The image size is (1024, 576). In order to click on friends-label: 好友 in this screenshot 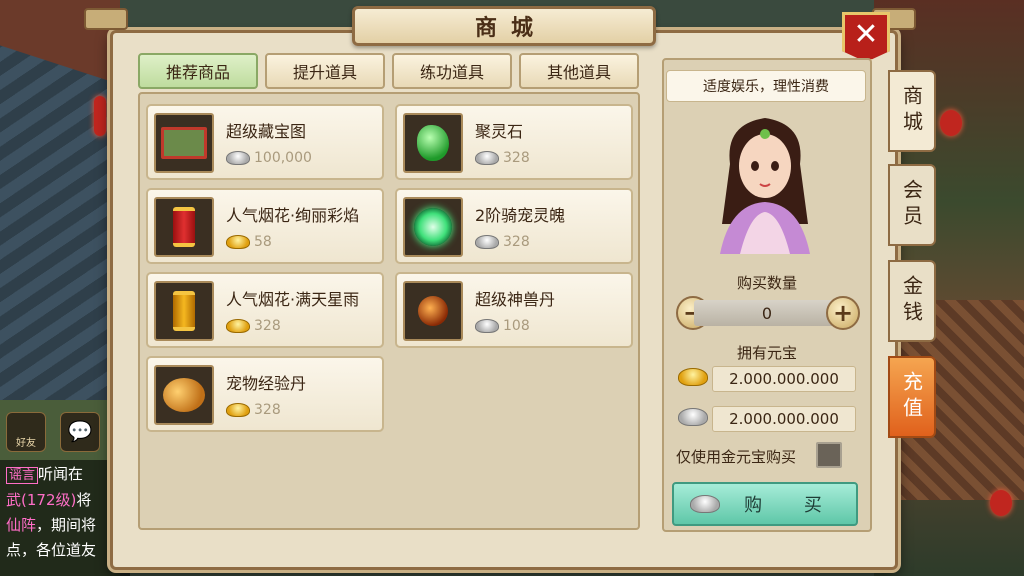, I will do `click(26, 443)`.